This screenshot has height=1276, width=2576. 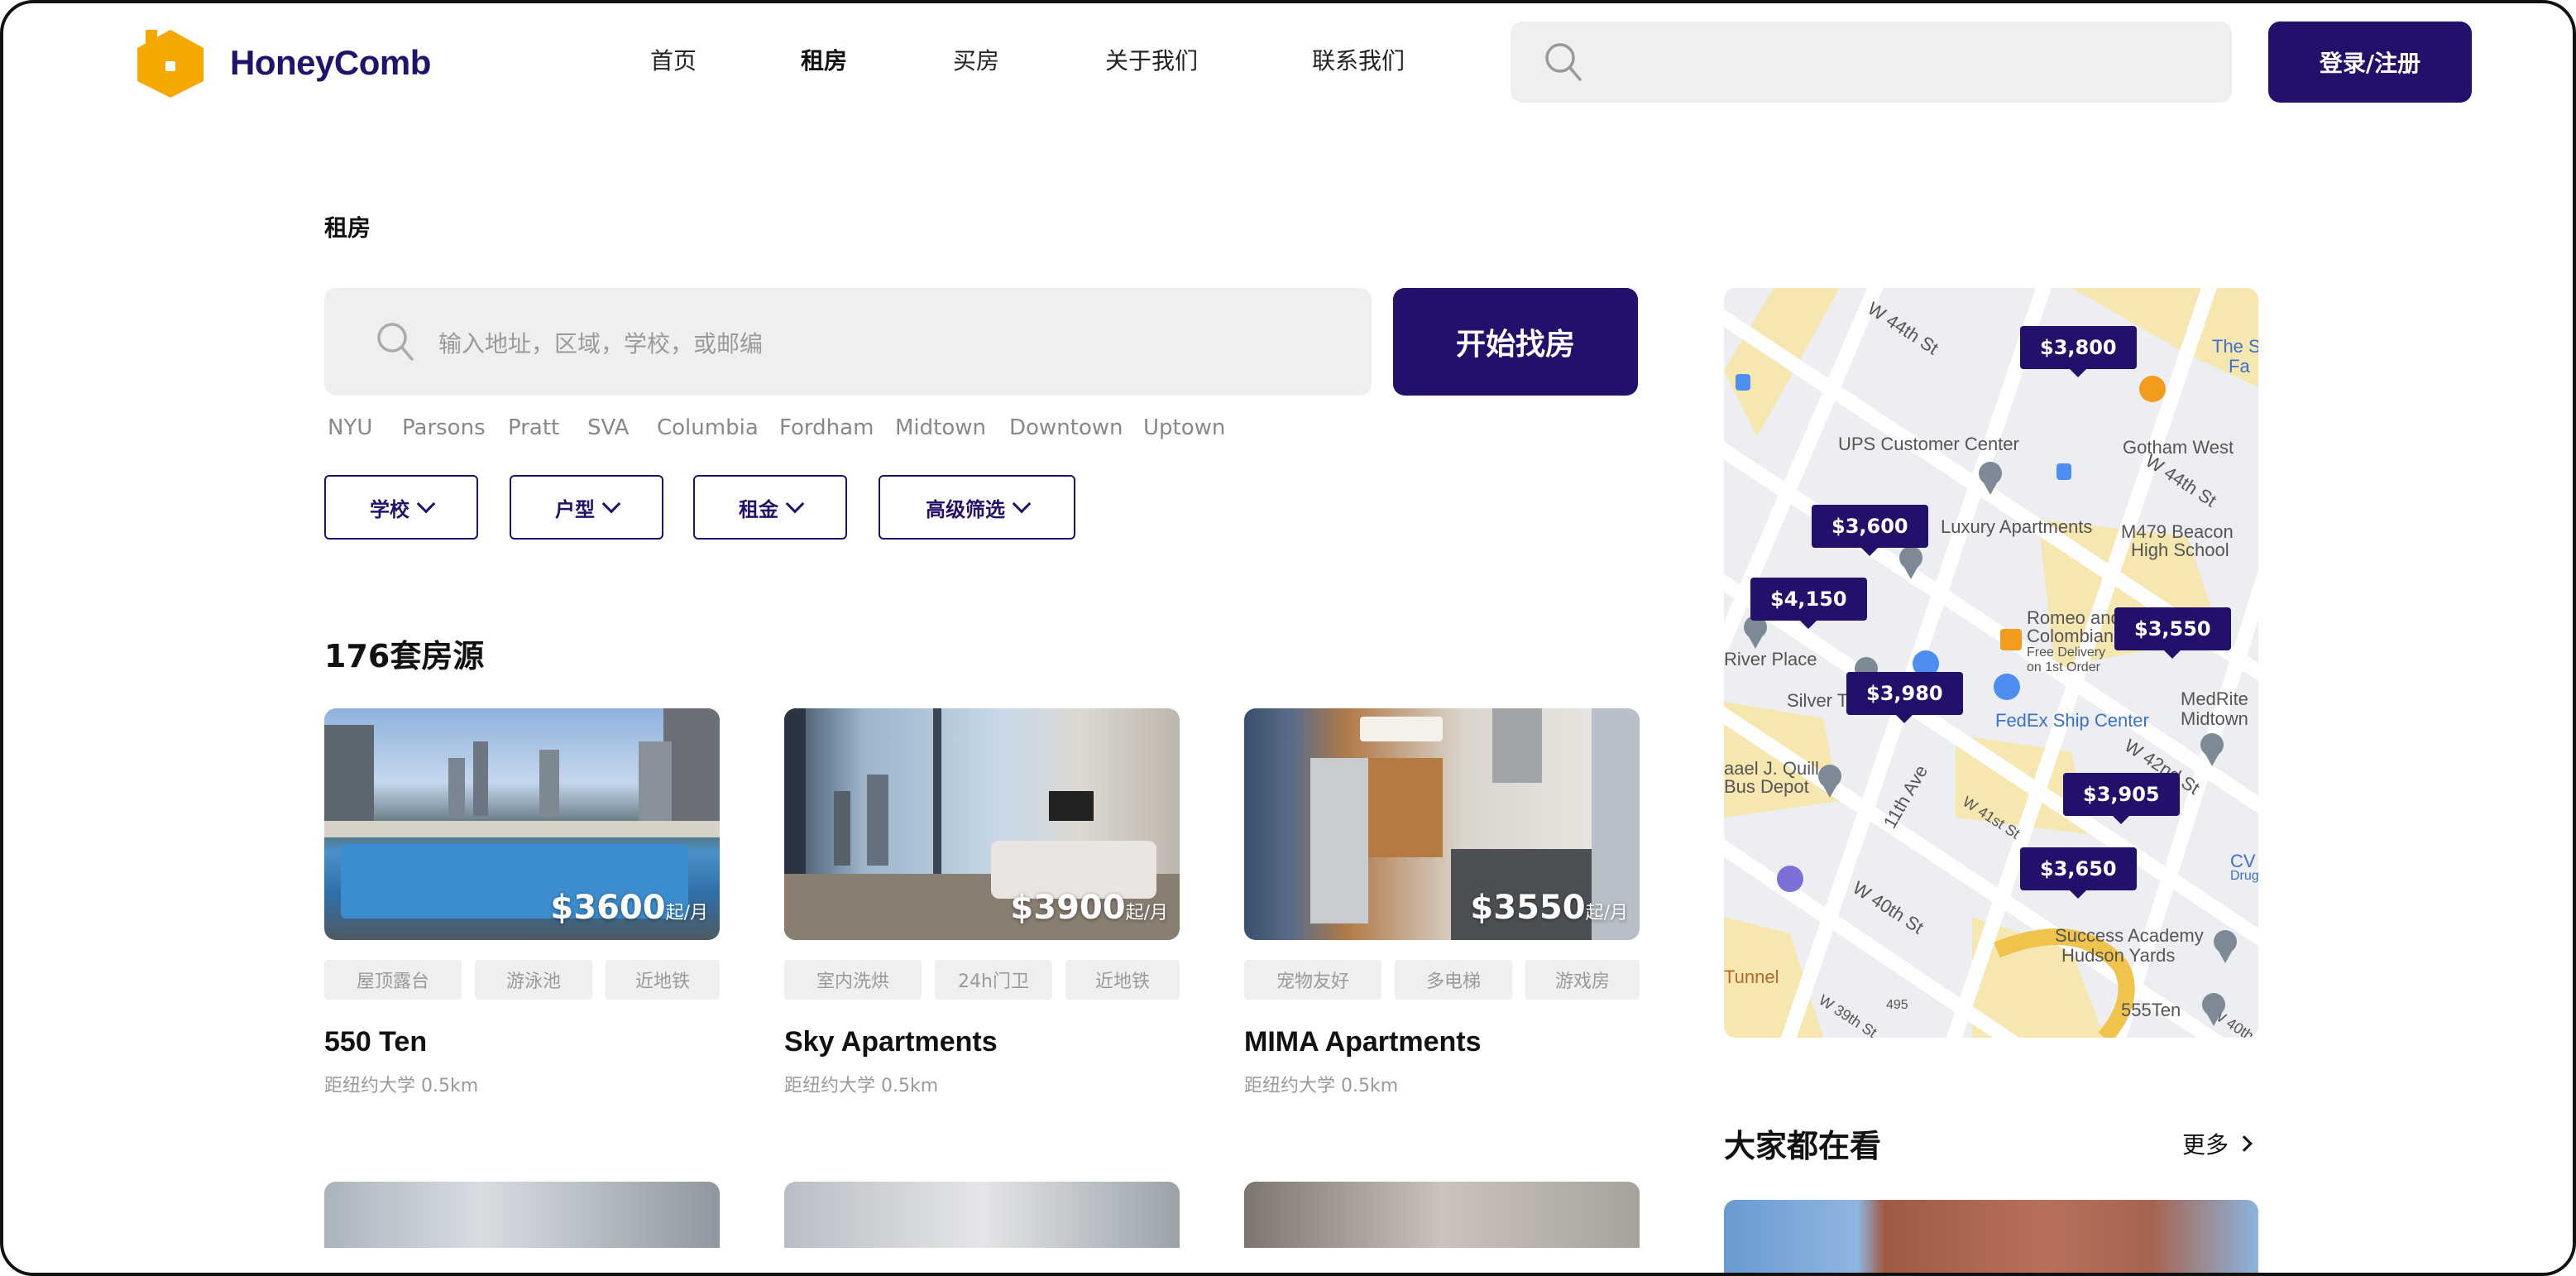 I want to click on listing-photo: $3550起/月, so click(x=1442, y=824).